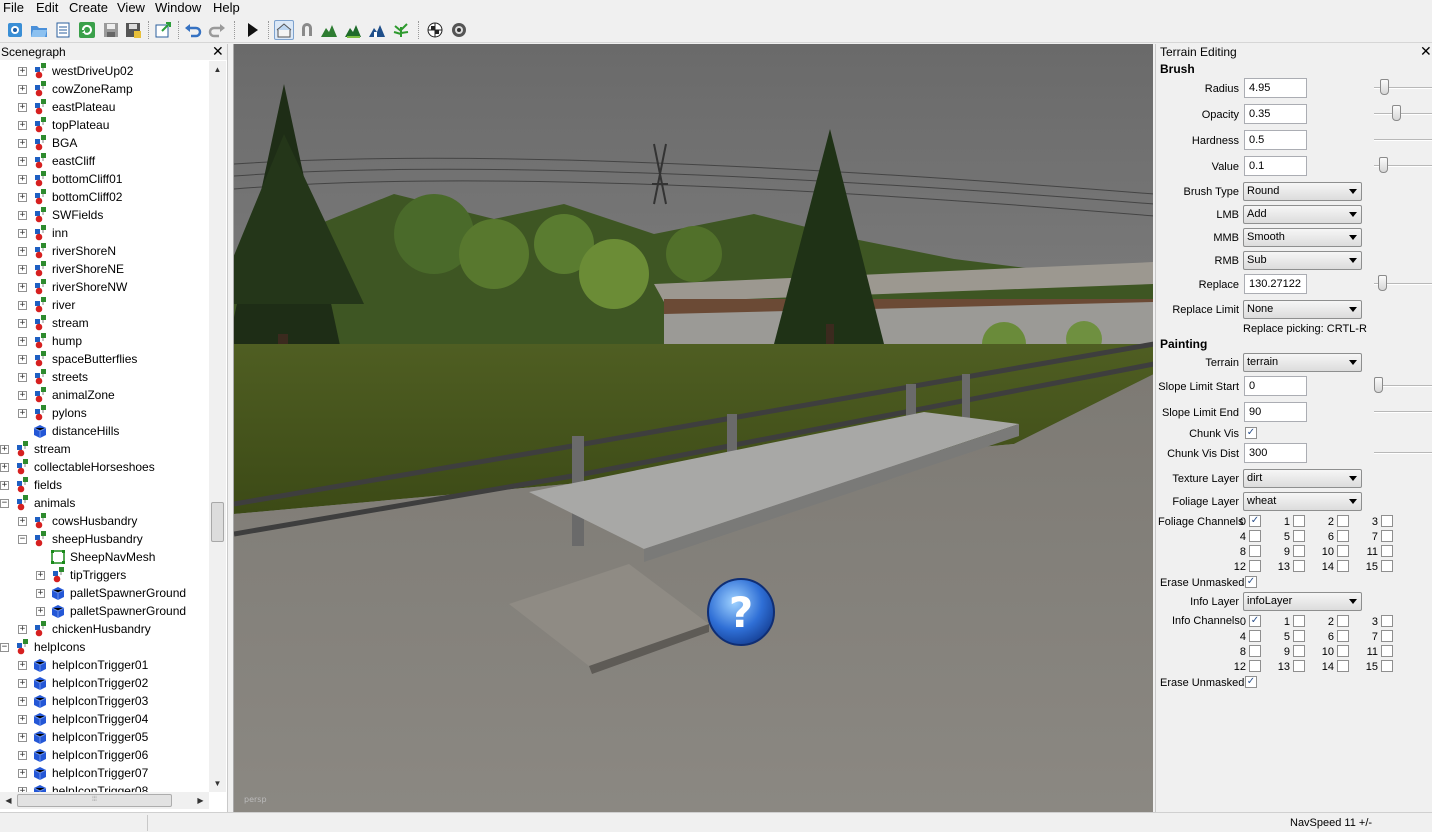  Describe the element at coordinates (1275, 284) in the screenshot. I see `replace-input: 130.27122` at that location.